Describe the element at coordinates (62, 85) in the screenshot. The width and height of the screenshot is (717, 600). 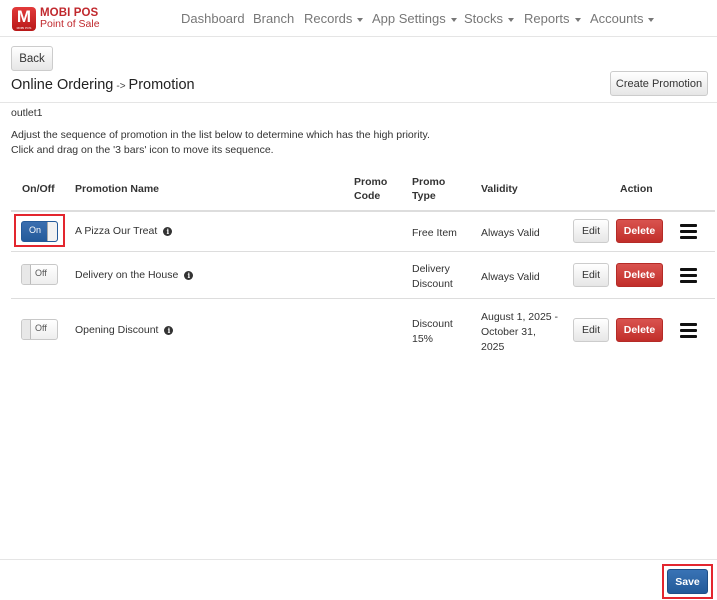
I see `breadcrumb-parent: Online Ordering` at that location.